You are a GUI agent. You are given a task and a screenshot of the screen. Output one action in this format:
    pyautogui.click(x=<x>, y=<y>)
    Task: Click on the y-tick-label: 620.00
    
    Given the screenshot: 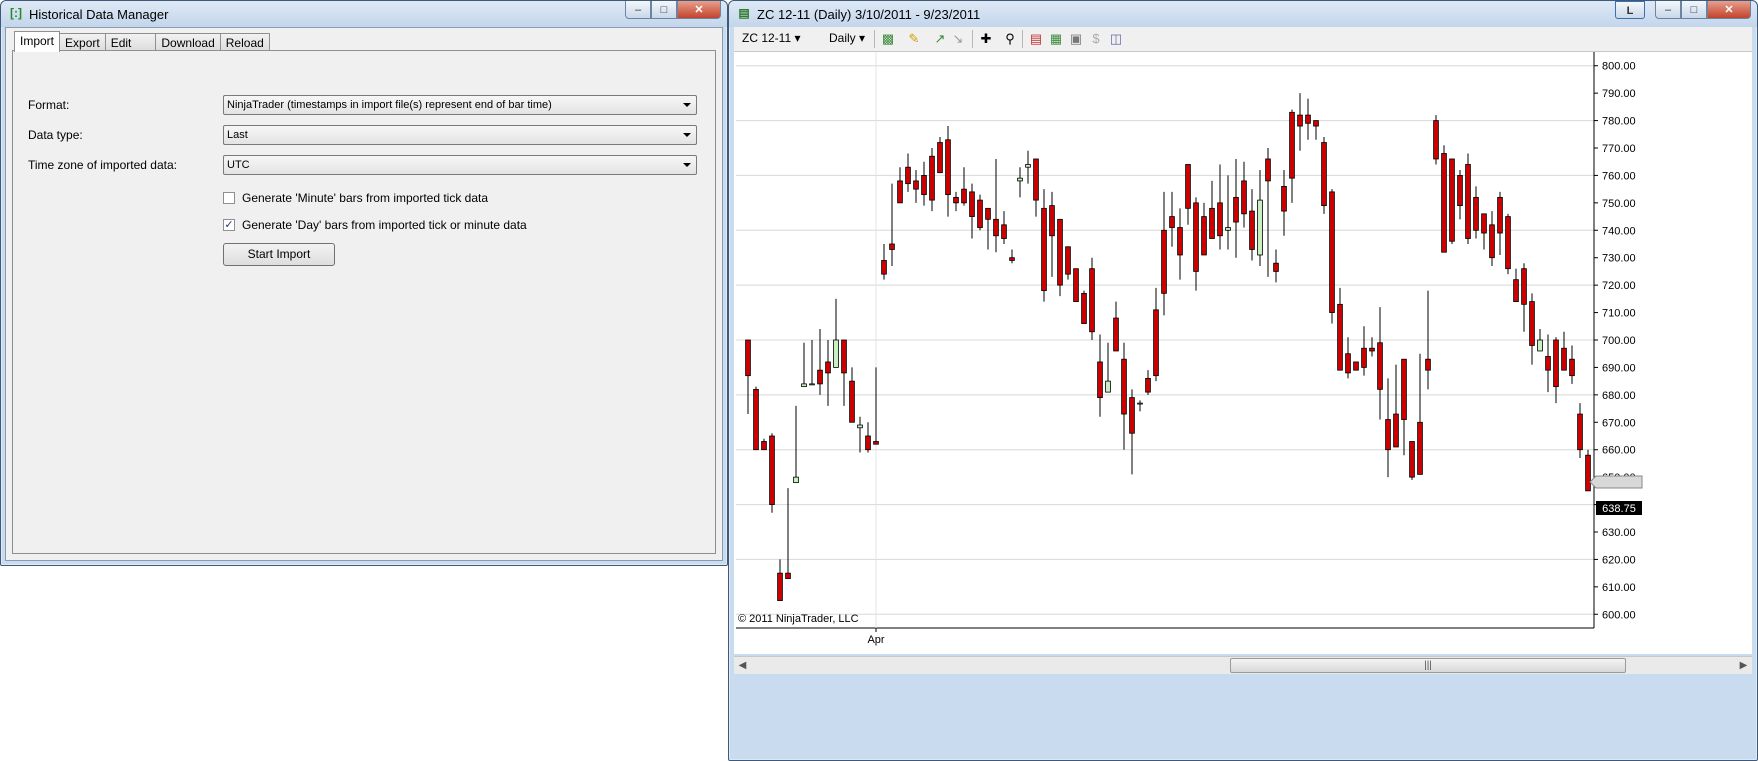 What is the action you would take?
    pyautogui.click(x=1619, y=560)
    